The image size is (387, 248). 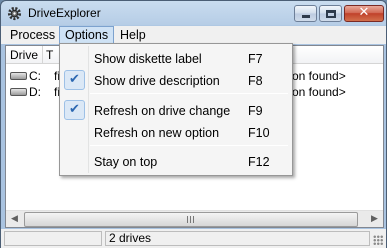 What do you see at coordinates (378, 240) in the screenshot?
I see `resize-grip-icon` at bounding box center [378, 240].